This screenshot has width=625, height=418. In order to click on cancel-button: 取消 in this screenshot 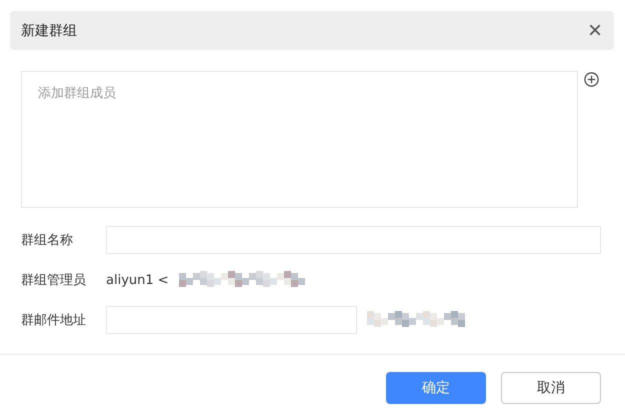, I will do `click(551, 388)`.